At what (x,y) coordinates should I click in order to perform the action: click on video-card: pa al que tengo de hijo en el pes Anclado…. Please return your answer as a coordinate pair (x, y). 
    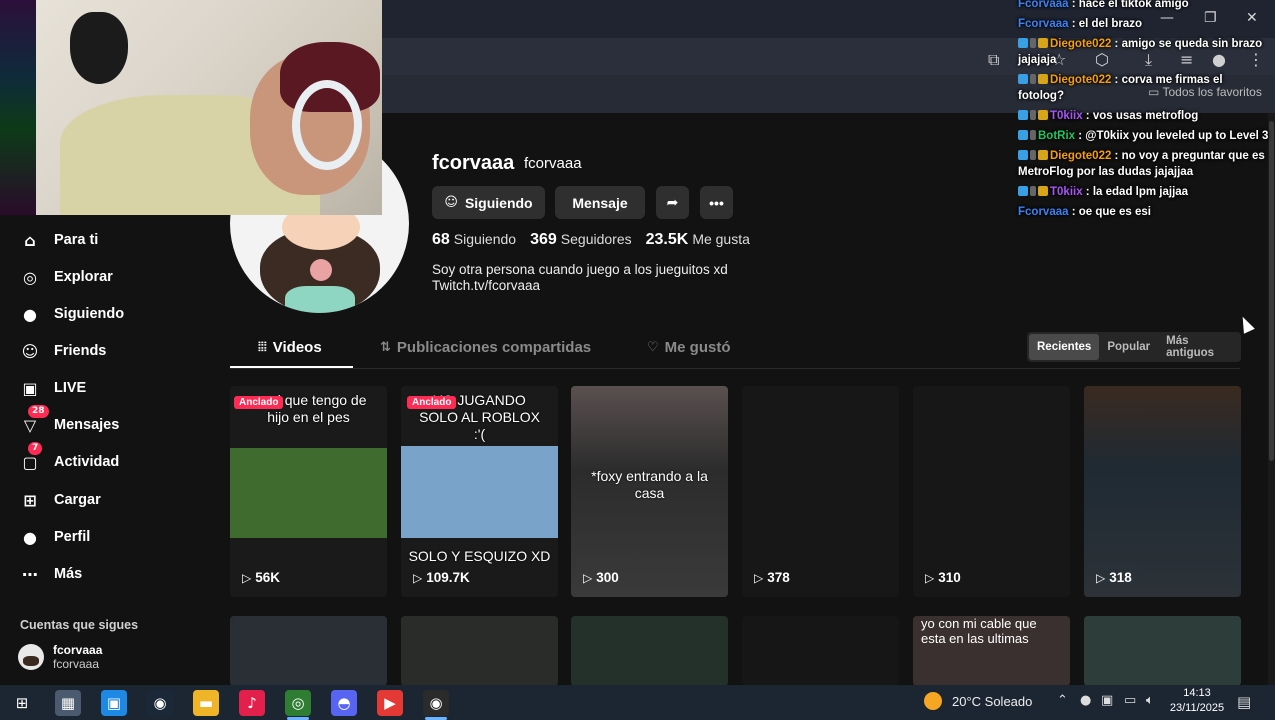
    Looking at the image, I should click on (308, 491).